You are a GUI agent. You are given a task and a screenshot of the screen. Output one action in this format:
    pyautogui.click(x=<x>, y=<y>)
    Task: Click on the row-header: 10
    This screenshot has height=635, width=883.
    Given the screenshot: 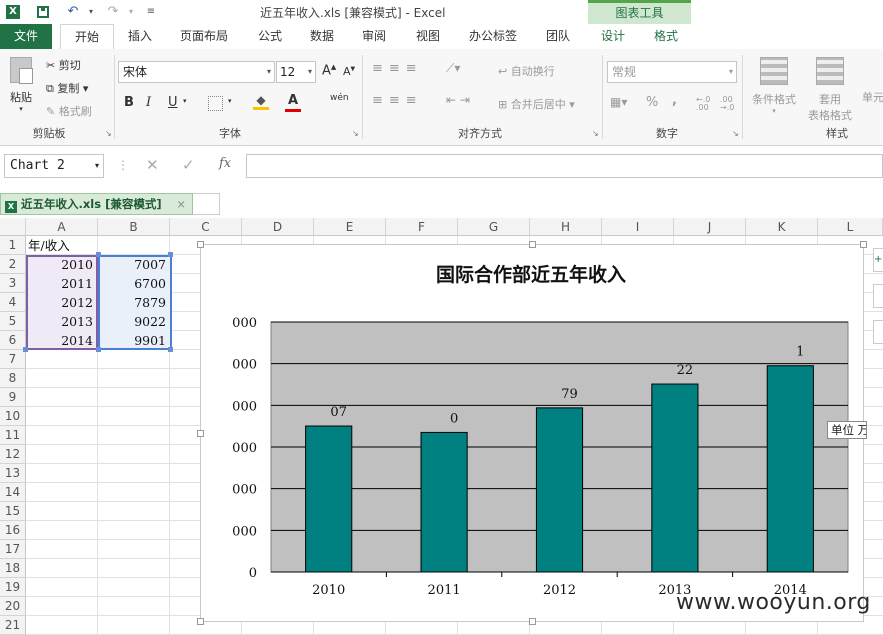 What is the action you would take?
    pyautogui.click(x=13, y=416)
    